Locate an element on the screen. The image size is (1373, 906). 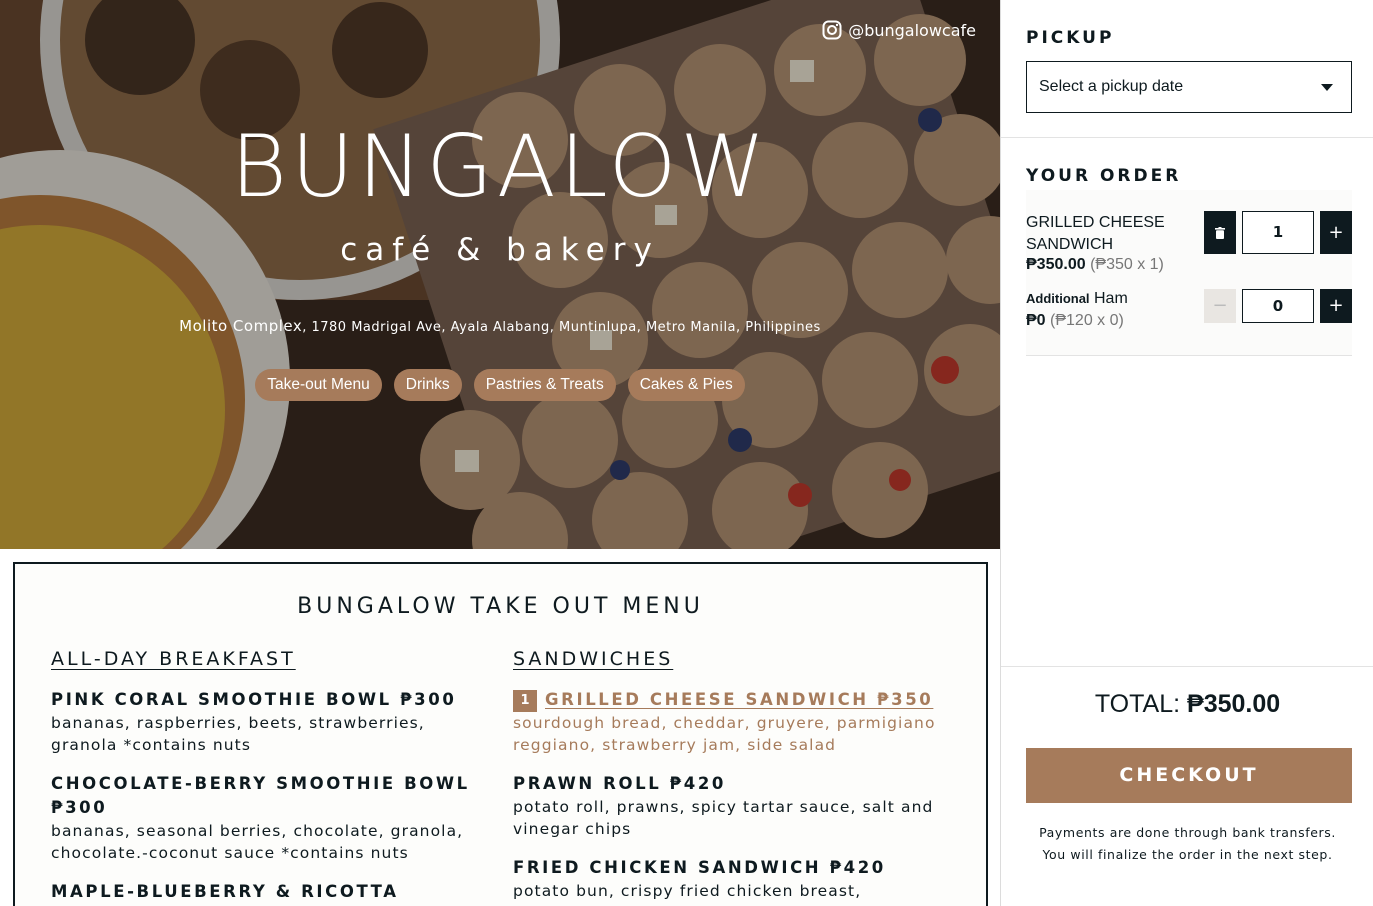
order-item-total: ₱350.00 is located at coordinates (1056, 264).